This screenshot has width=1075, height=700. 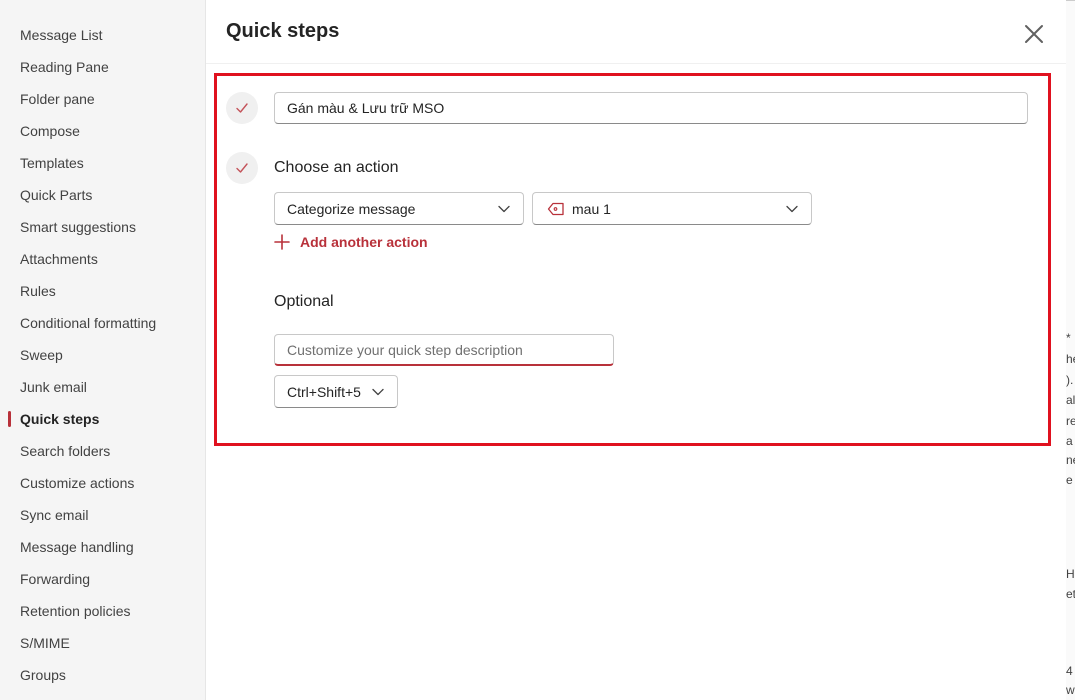 What do you see at coordinates (1069, 671) in the screenshot?
I see `background-text-fragment: 4` at bounding box center [1069, 671].